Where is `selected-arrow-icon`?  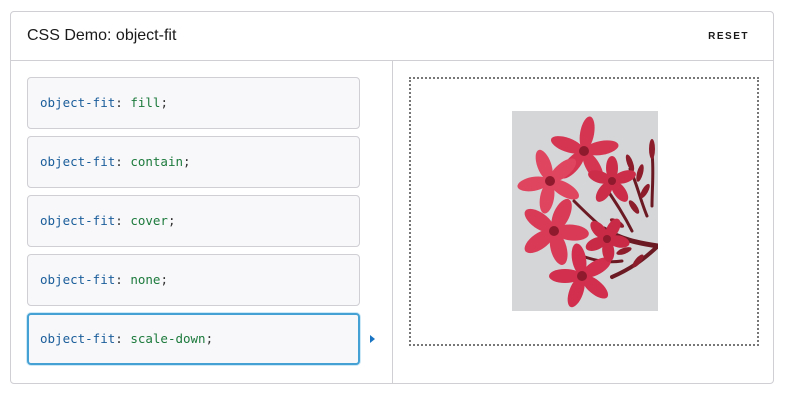
selected-arrow-icon is located at coordinates (372, 339).